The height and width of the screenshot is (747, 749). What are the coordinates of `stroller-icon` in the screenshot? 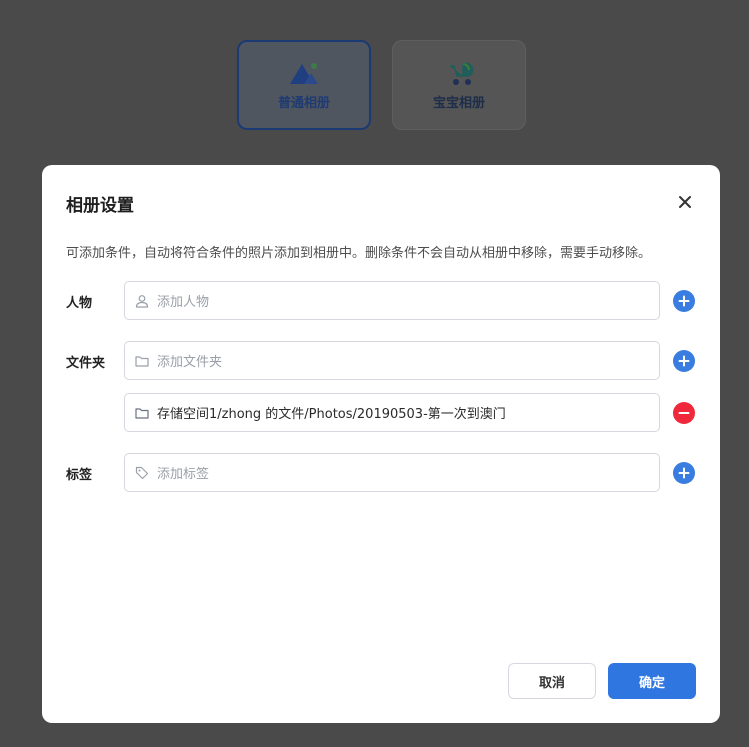 It's located at (462, 73).